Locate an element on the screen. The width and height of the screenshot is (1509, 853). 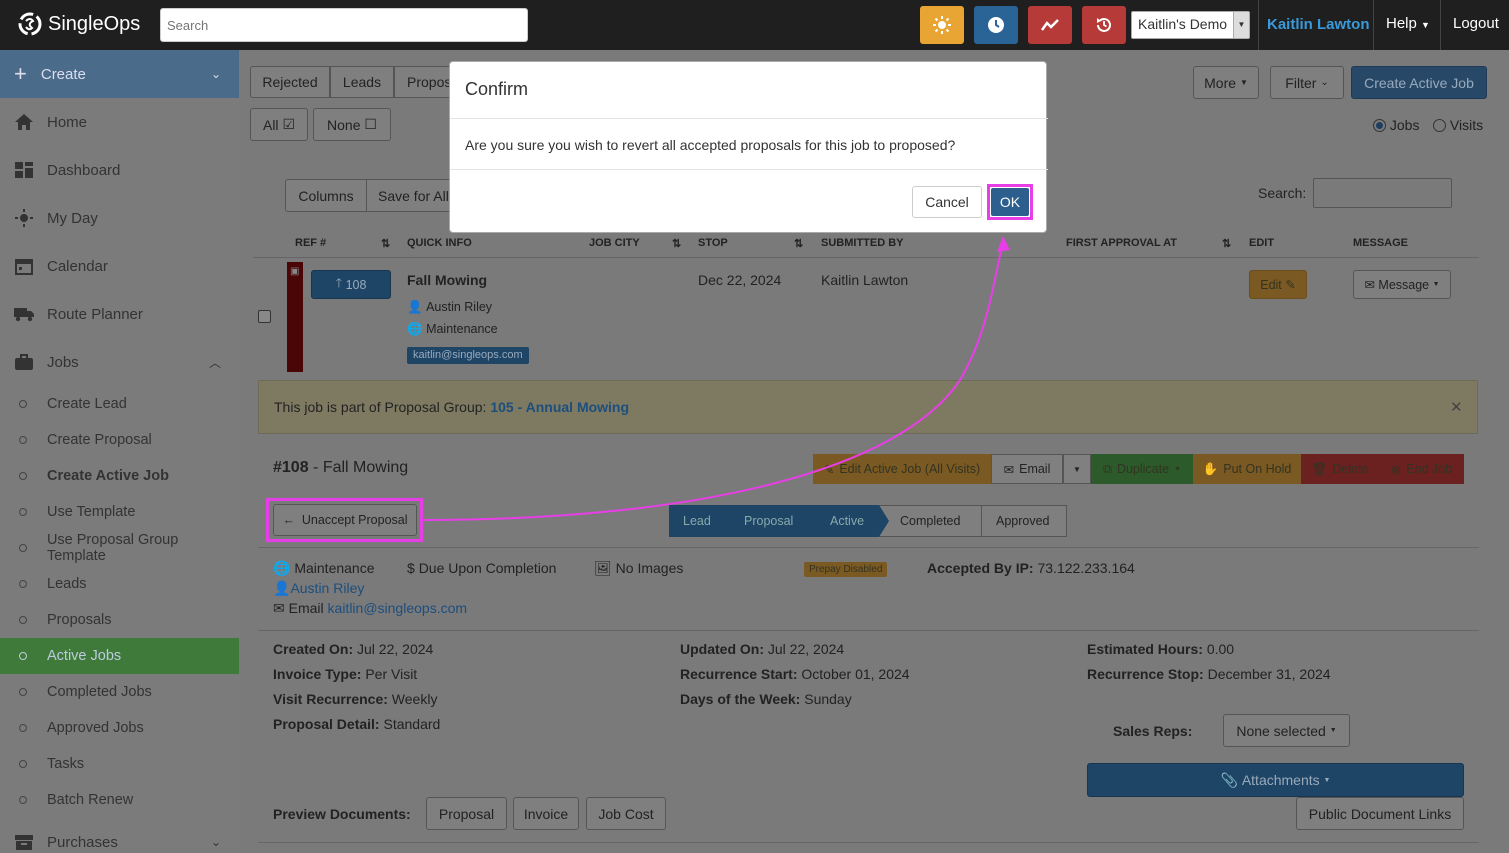
row-contact-name: Austin Riley is located at coordinates (459, 307).